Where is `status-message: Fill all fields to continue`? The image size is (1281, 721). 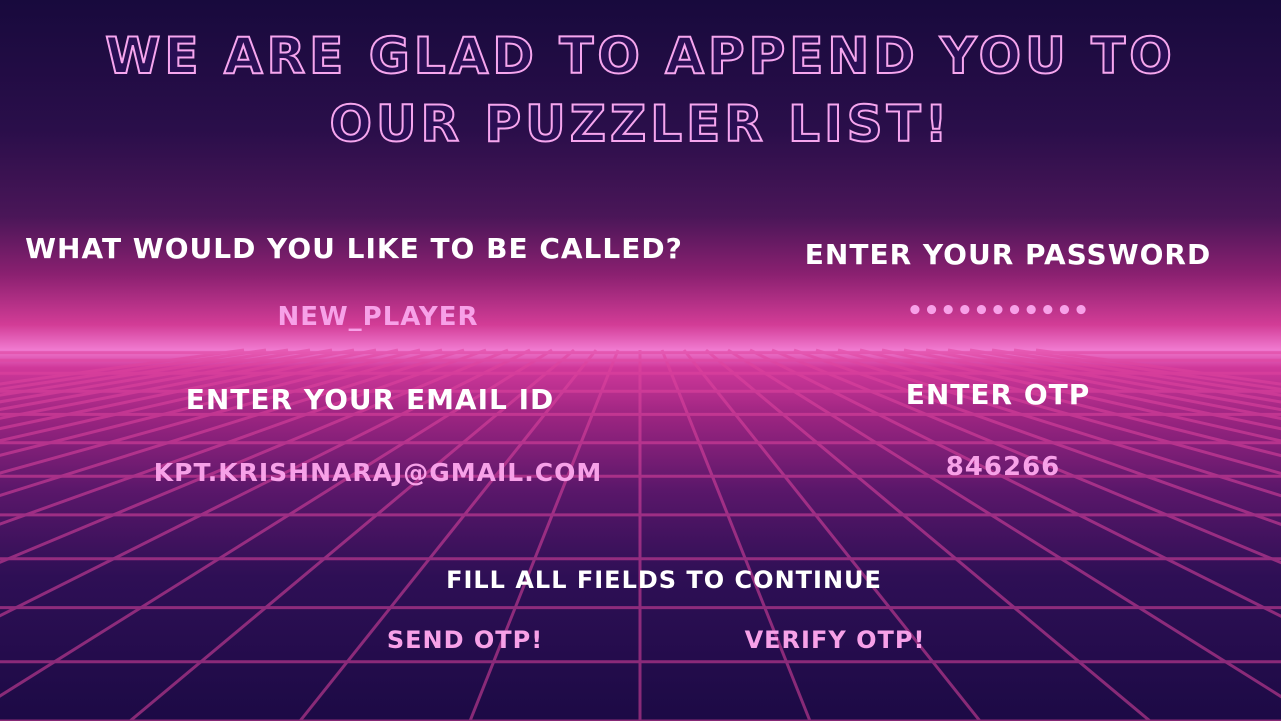 status-message: Fill all fields to continue is located at coordinates (664, 580).